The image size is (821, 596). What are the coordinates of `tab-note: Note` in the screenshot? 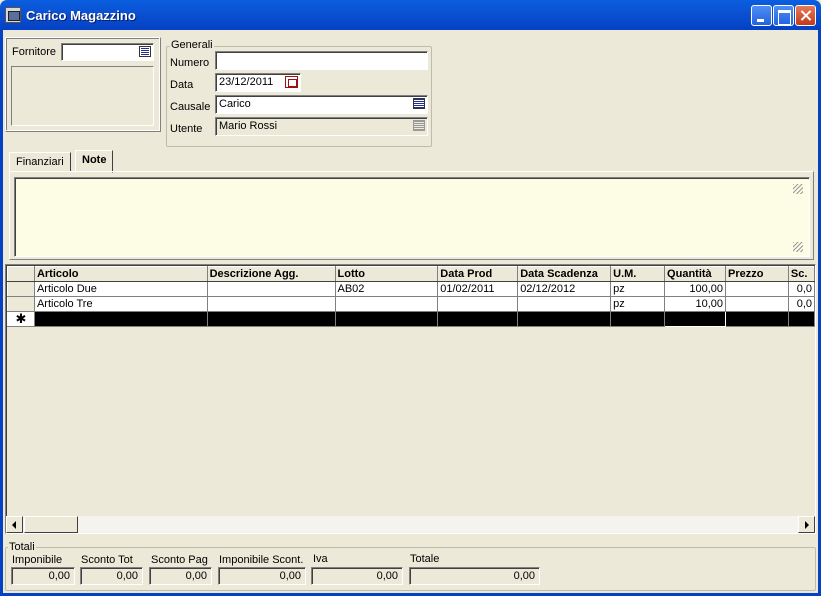 It's located at (94, 161).